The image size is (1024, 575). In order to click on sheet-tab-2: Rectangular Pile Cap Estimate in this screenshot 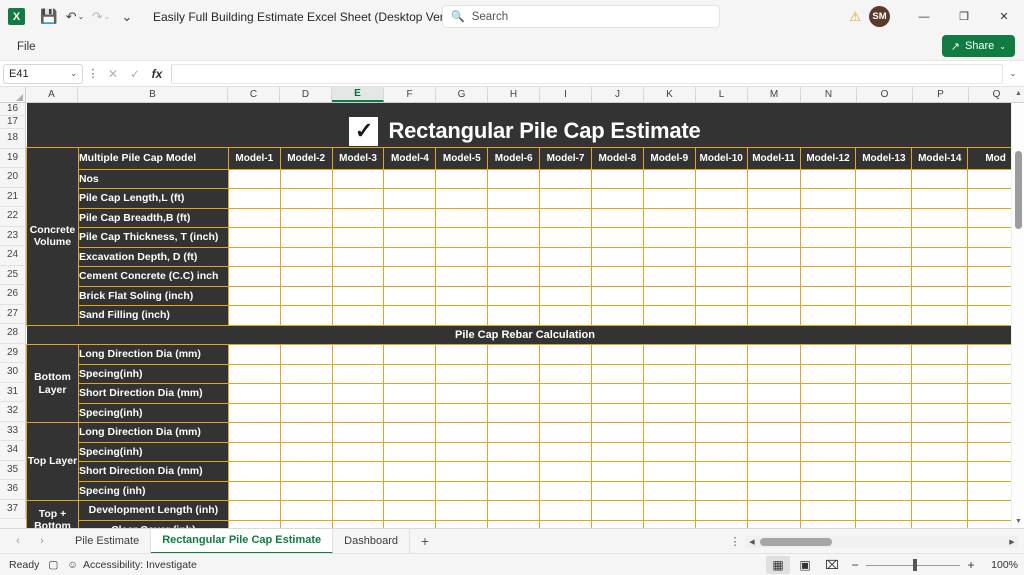, I will do `click(242, 541)`.